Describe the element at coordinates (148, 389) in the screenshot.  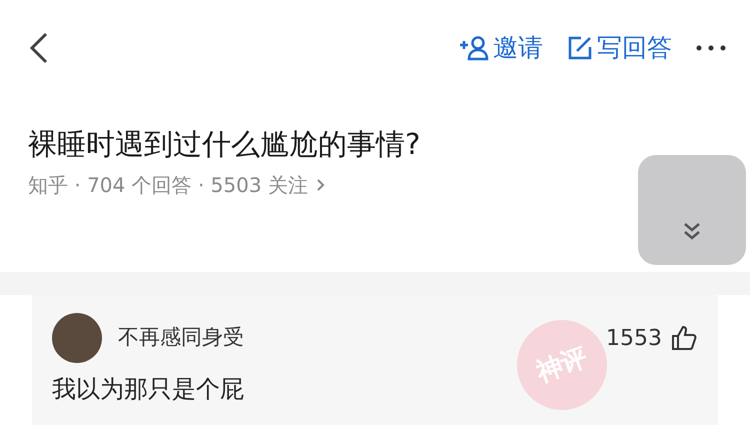
I see `comment-text: 我以为那只是个屁` at that location.